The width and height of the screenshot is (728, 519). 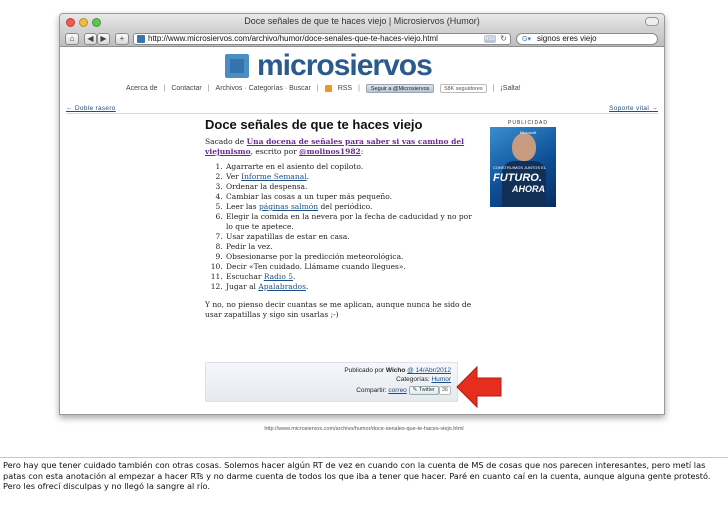 I want to click on plus-icon: +, so click(x=122, y=38).